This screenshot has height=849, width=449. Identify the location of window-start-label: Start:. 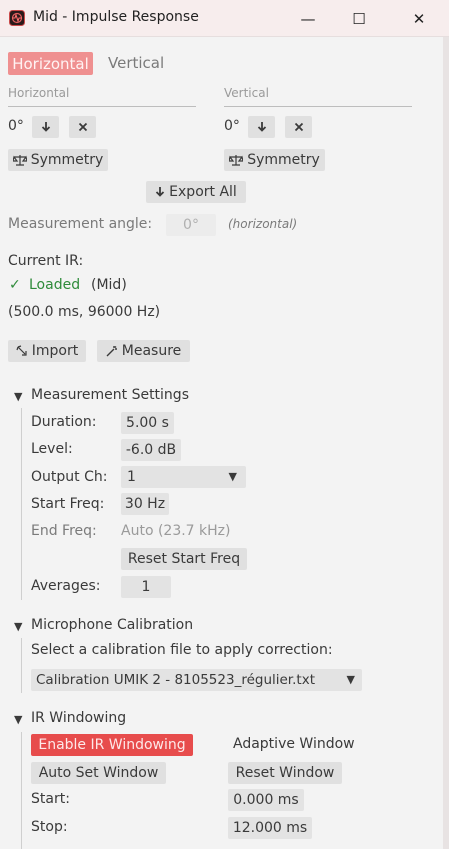
(50, 799).